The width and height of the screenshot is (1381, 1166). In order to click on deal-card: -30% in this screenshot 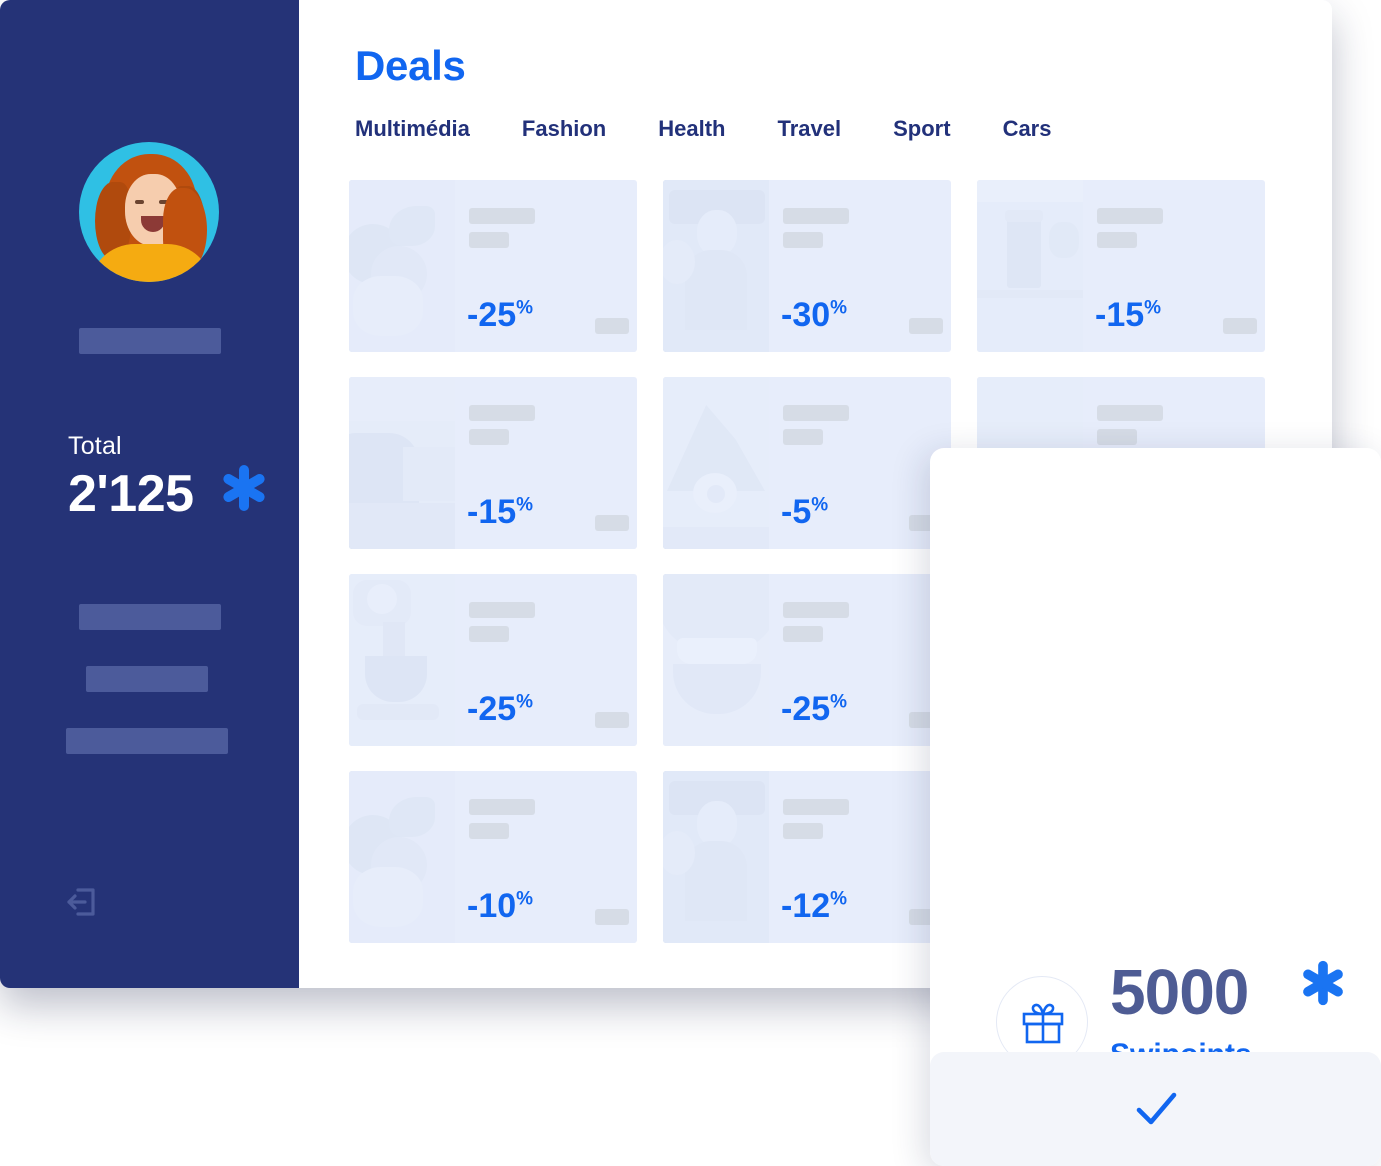, I will do `click(807, 266)`.